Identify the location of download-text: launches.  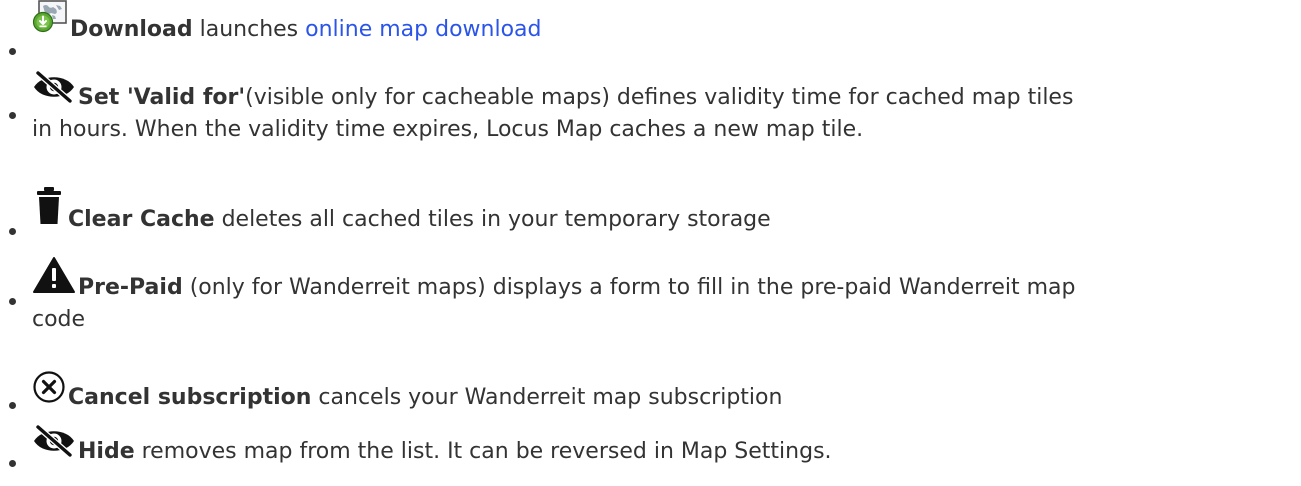
(249, 29).